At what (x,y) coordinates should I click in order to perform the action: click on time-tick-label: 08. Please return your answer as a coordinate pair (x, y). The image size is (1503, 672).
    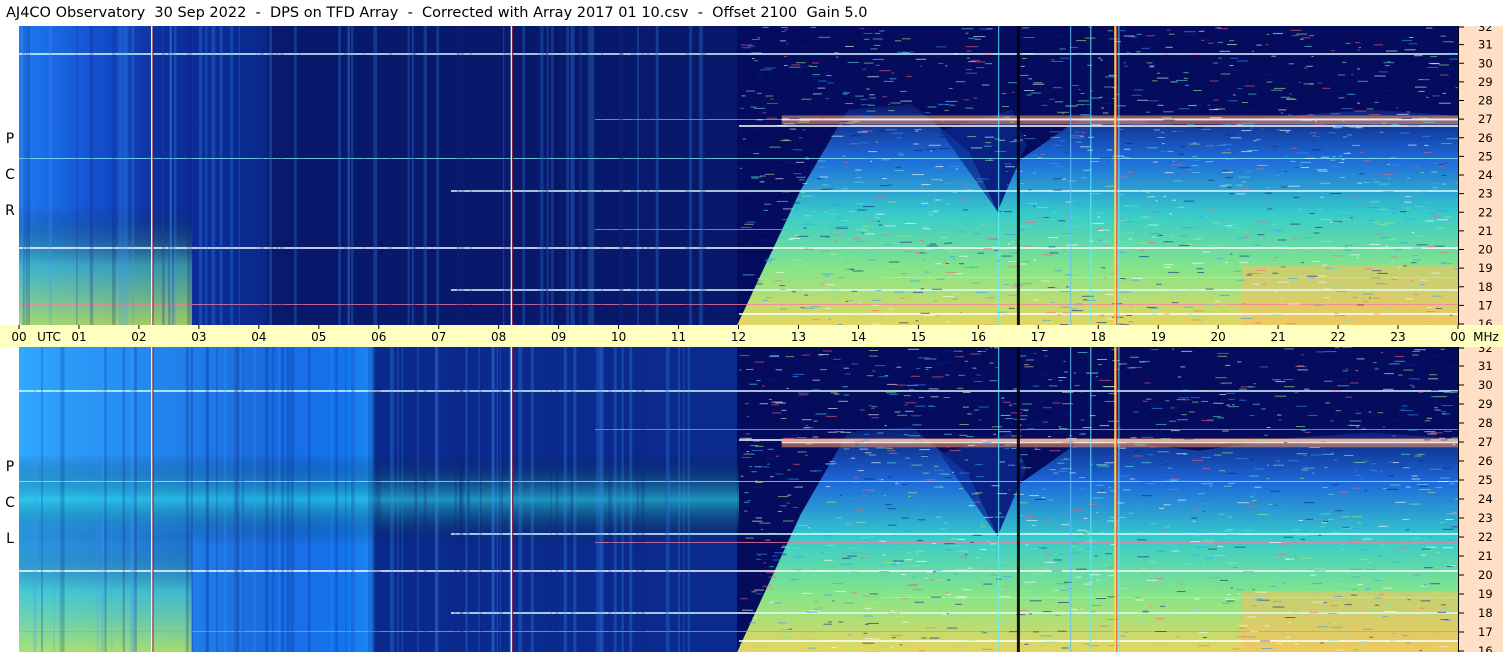
    Looking at the image, I should click on (498, 337).